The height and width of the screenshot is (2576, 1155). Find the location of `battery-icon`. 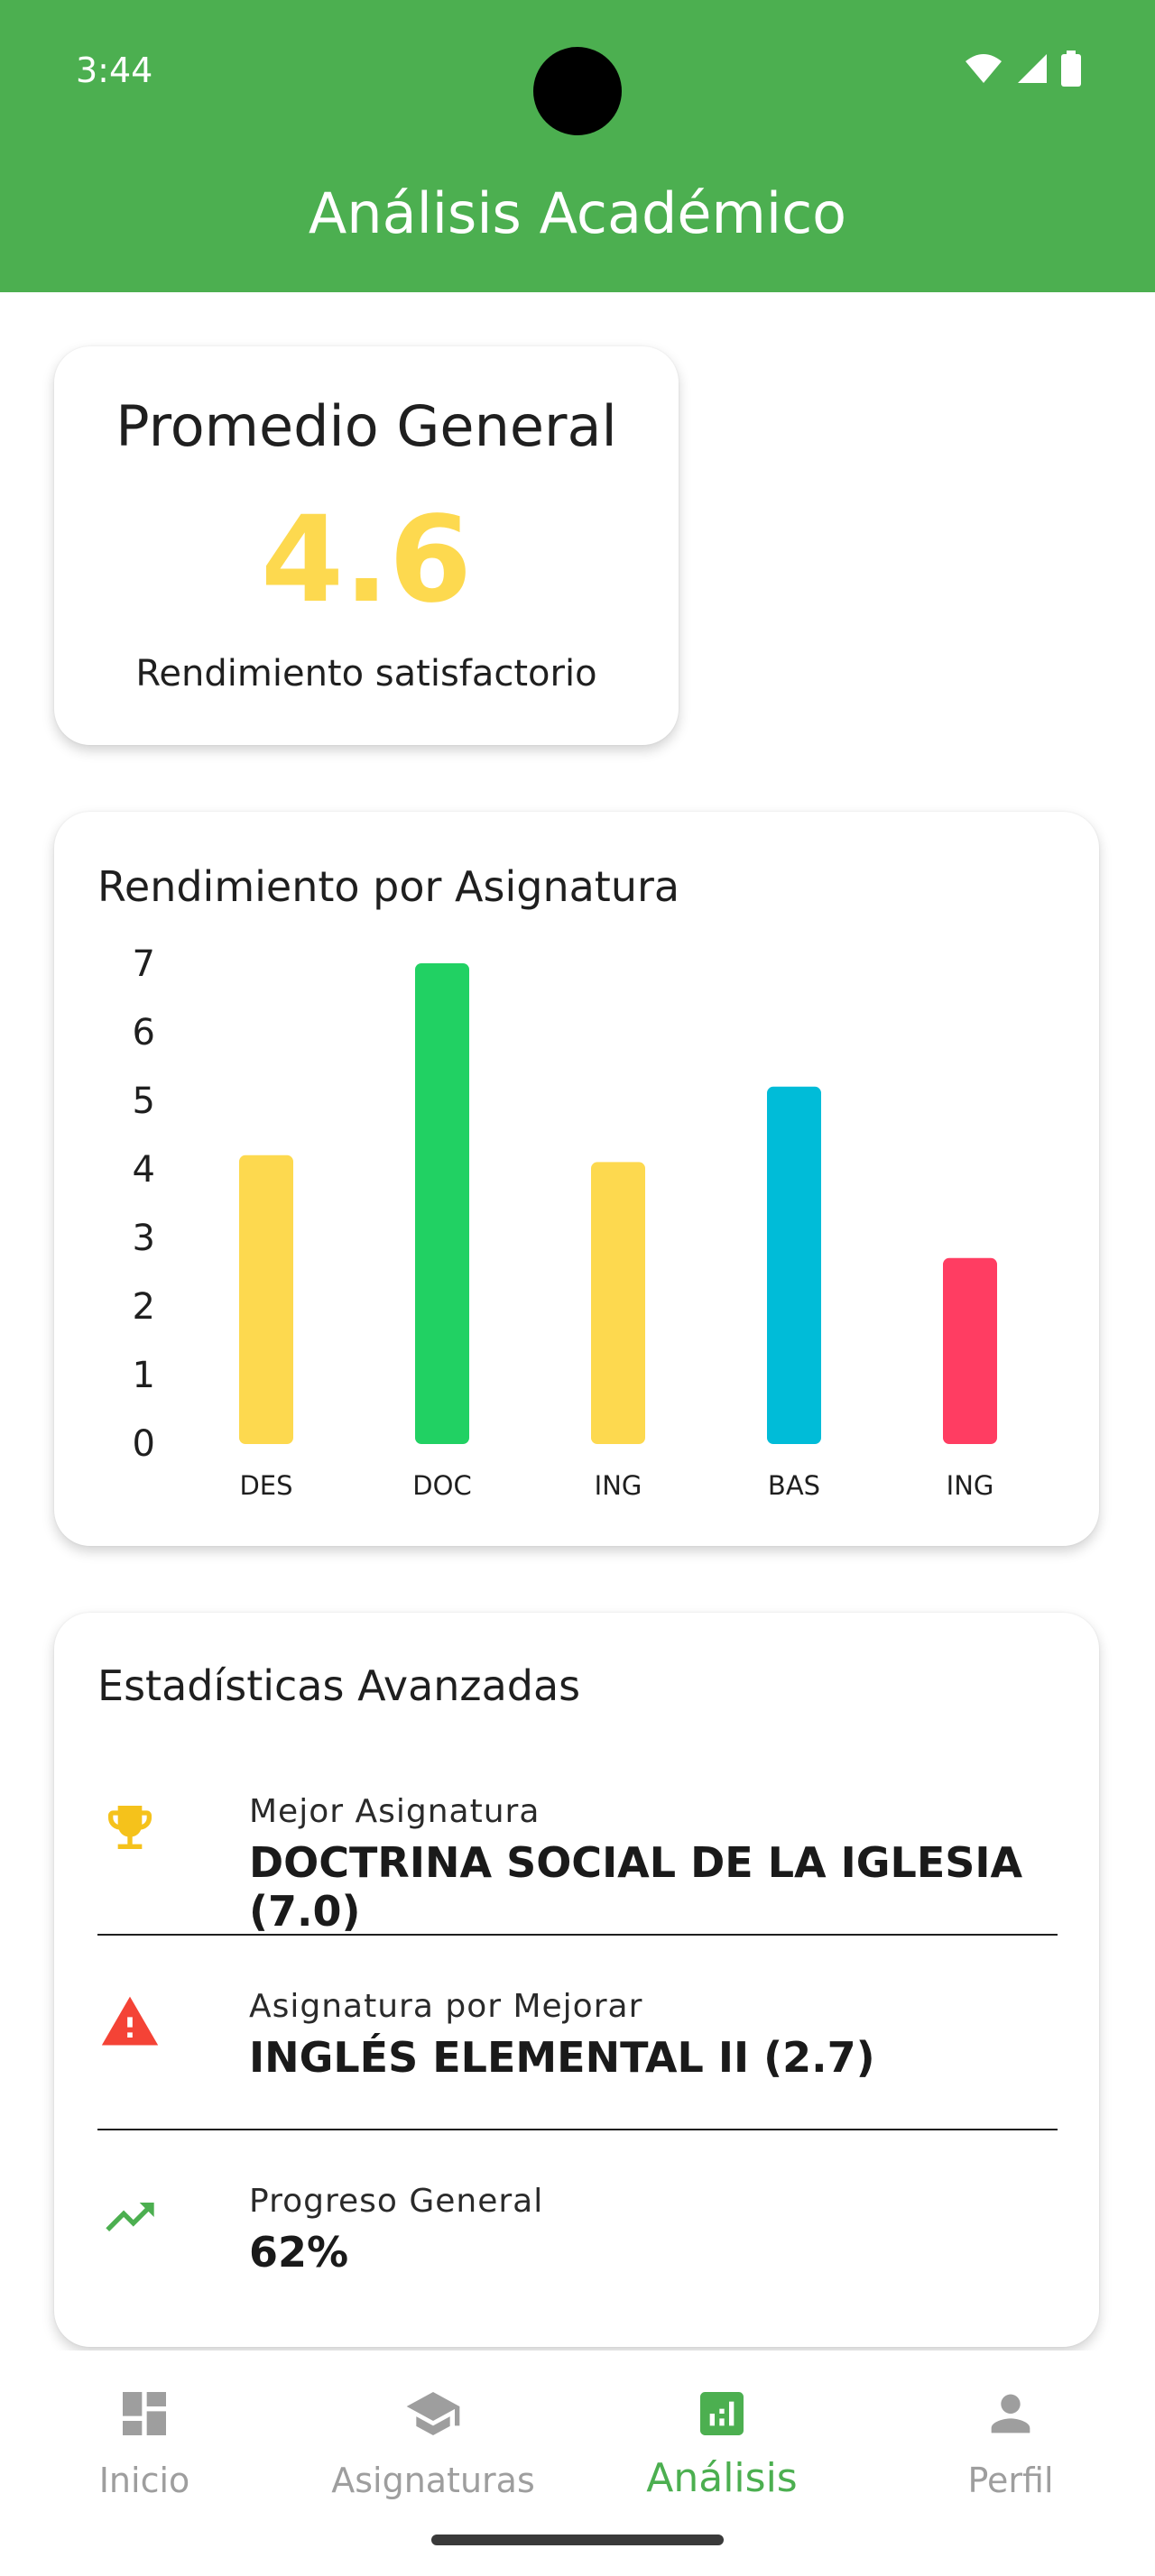

battery-icon is located at coordinates (1071, 69).